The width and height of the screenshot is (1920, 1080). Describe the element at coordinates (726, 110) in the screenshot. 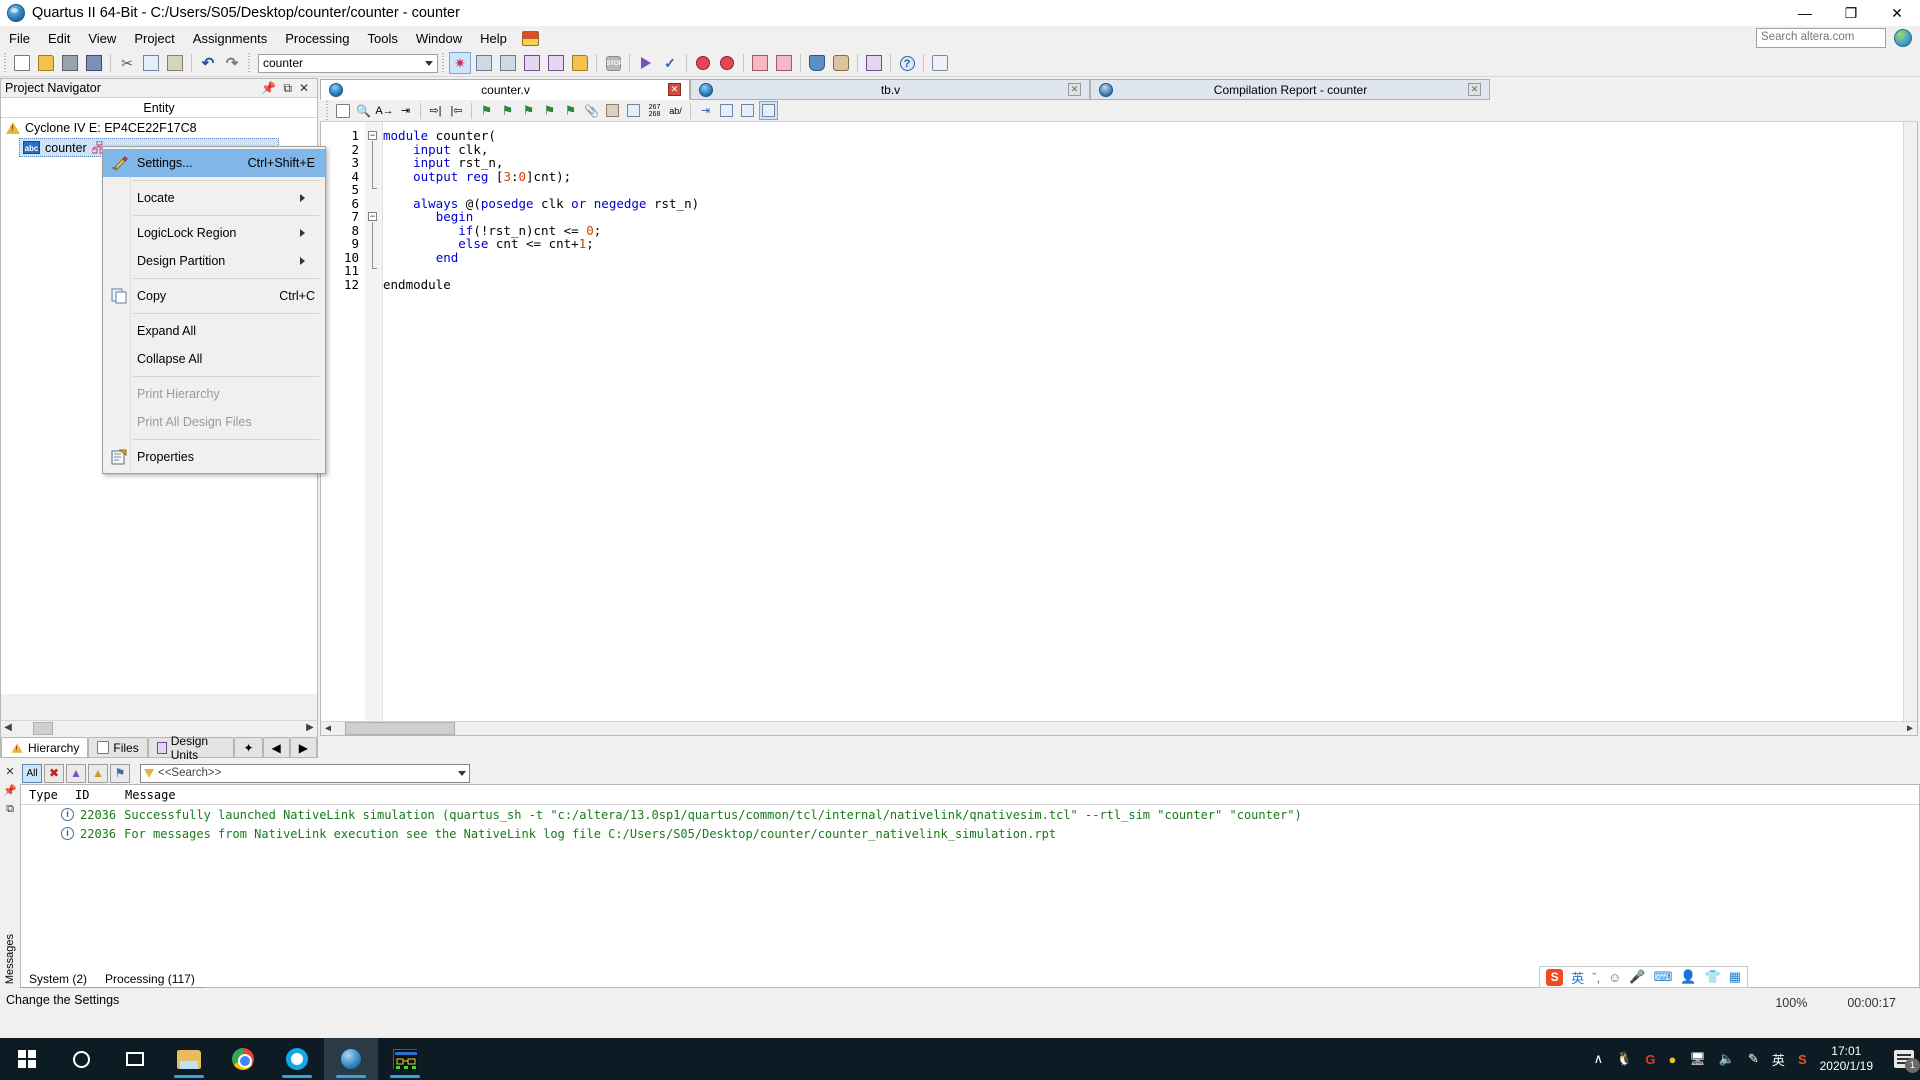

I see `expand-all-button` at that location.